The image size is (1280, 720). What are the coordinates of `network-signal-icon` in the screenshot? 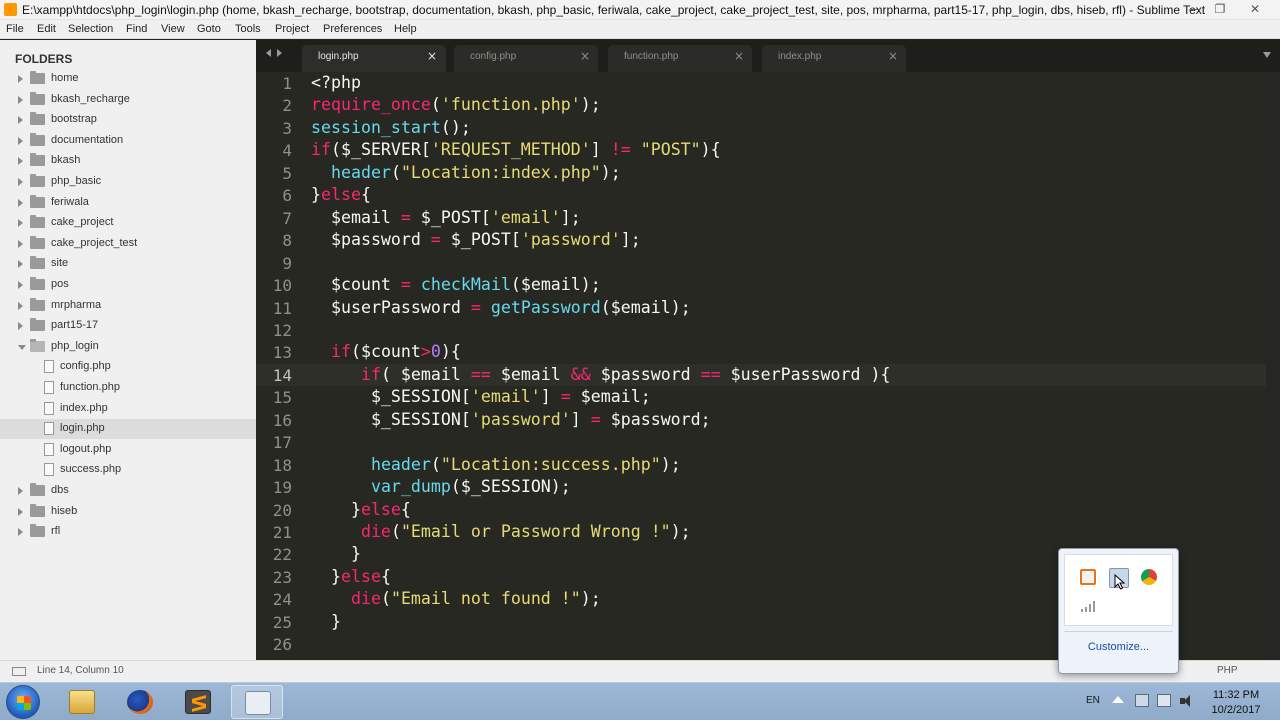 It's located at (1089, 606).